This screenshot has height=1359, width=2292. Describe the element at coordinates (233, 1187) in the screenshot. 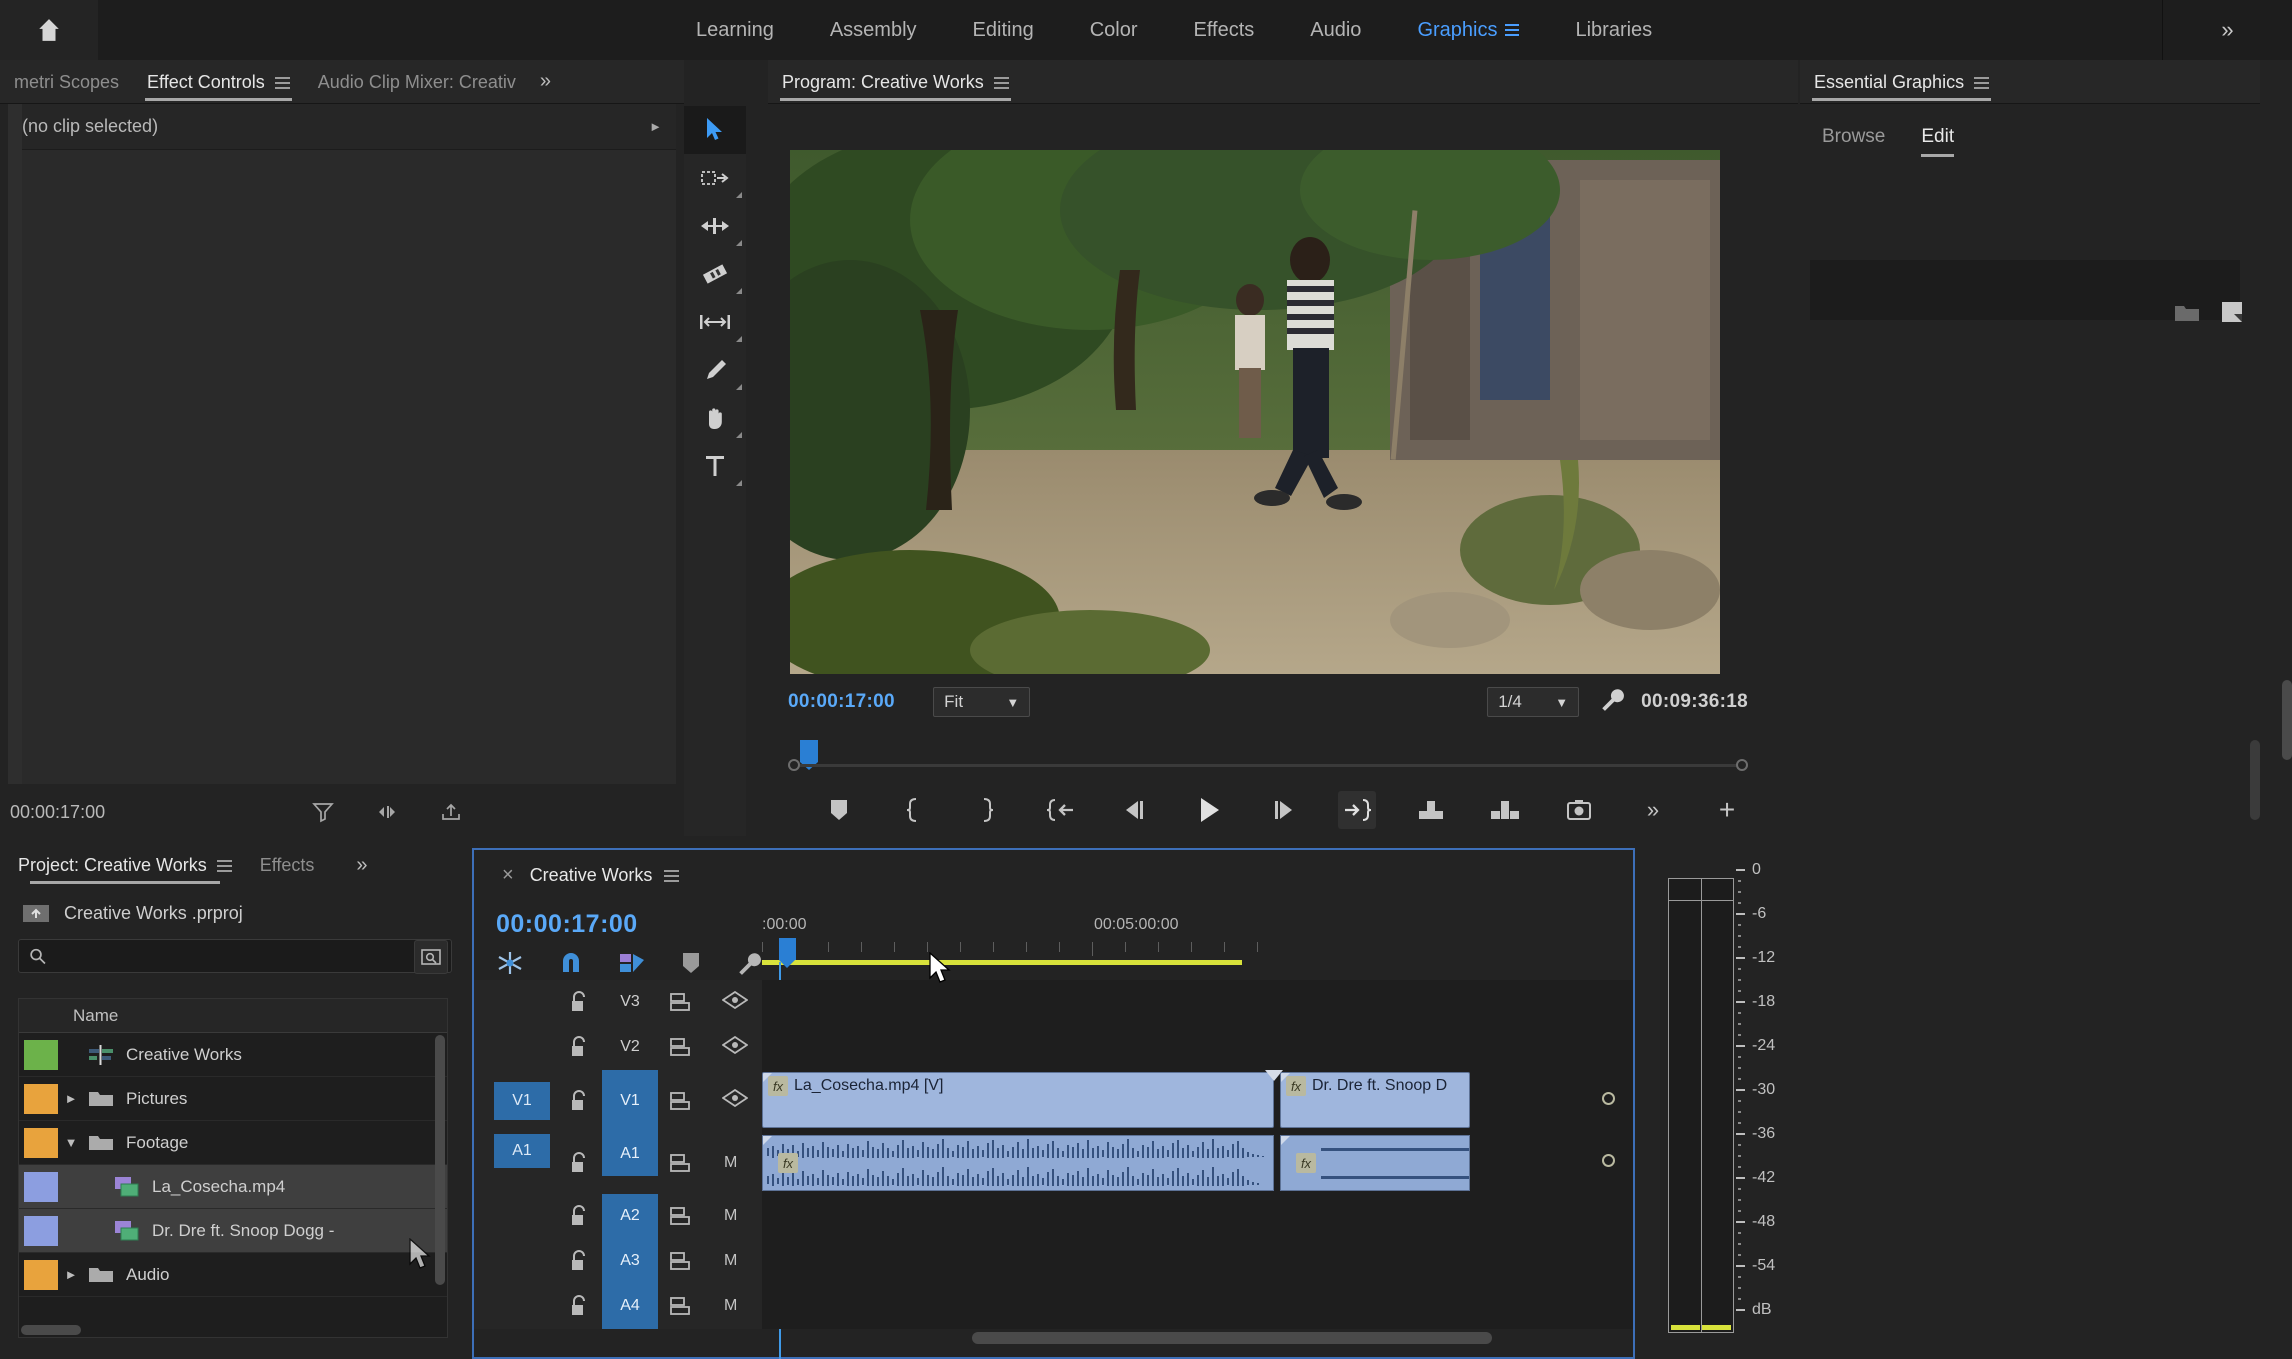

I see `list-item: La_Cosecha.mp4` at that location.